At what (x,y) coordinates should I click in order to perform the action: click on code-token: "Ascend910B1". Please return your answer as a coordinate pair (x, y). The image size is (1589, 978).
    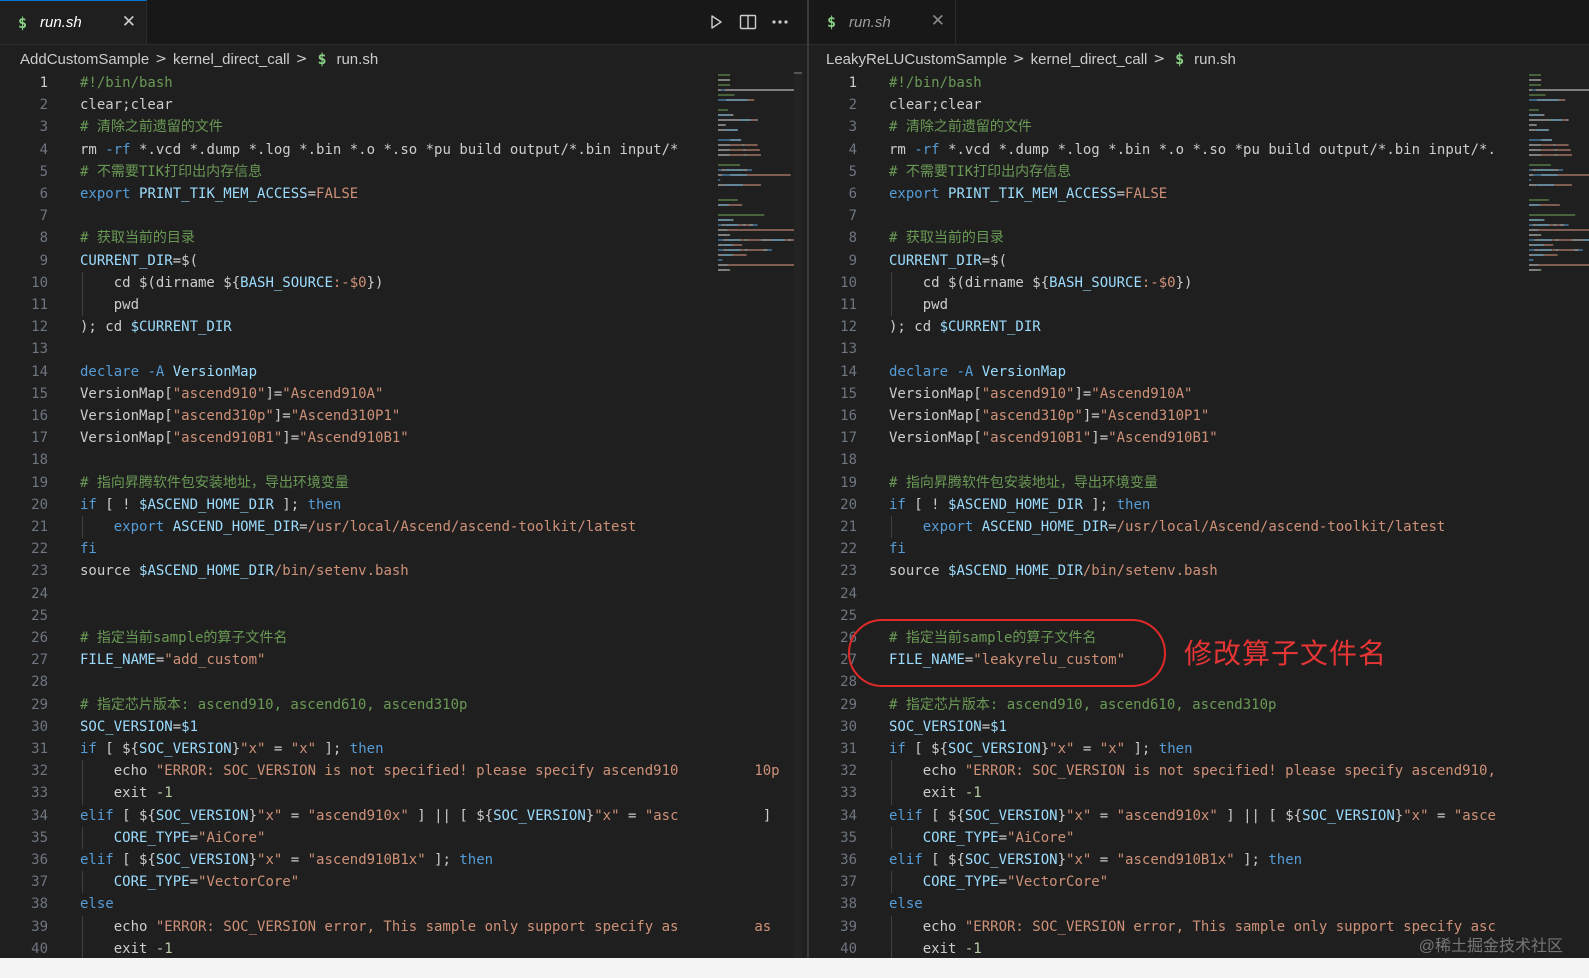
    Looking at the image, I should click on (354, 438).